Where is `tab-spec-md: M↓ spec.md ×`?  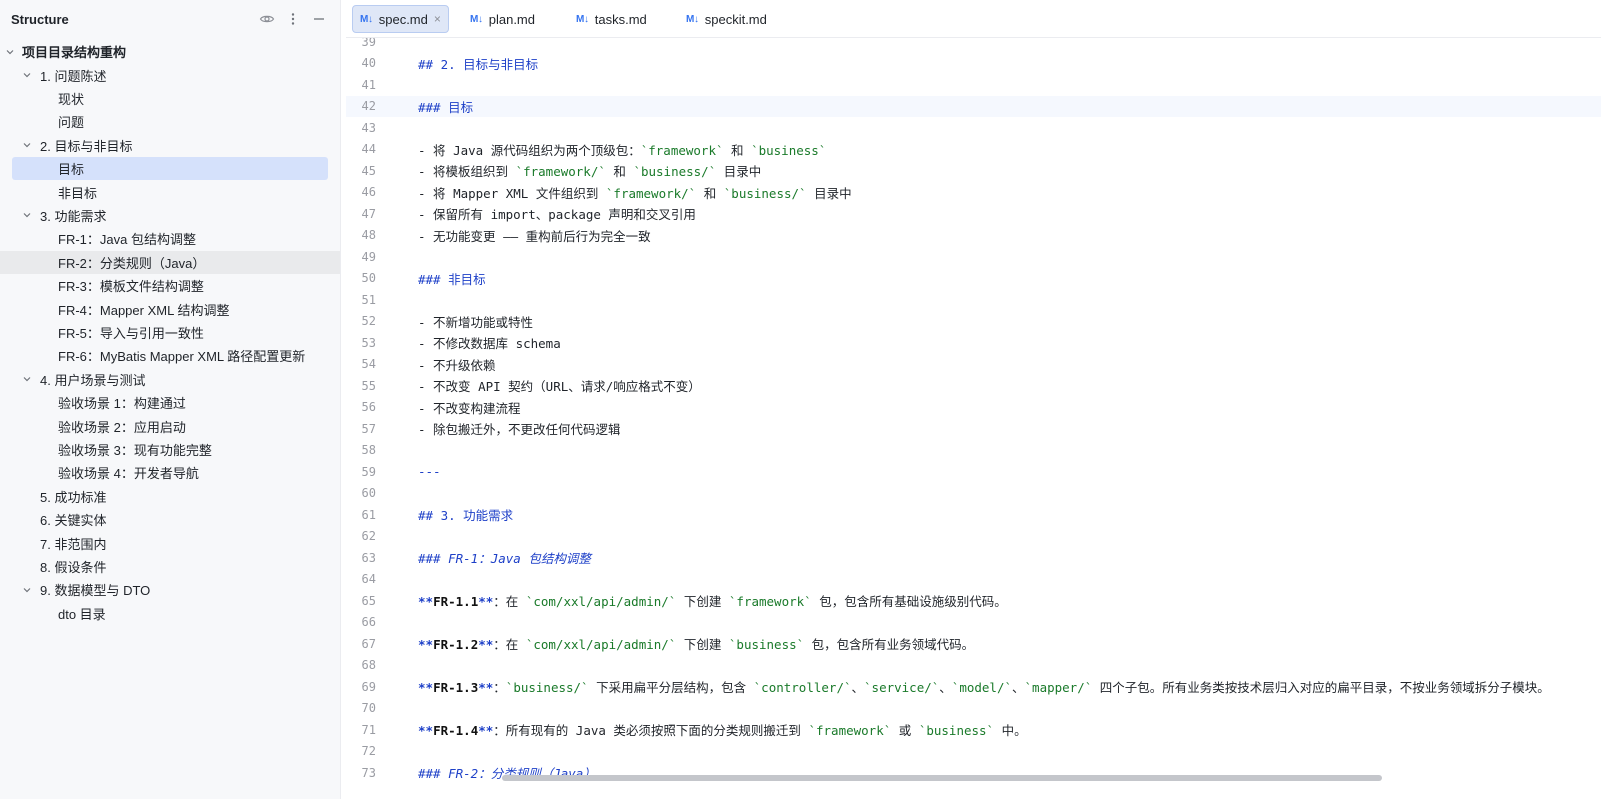
tab-spec-md: M↓ spec.md × is located at coordinates (400, 19).